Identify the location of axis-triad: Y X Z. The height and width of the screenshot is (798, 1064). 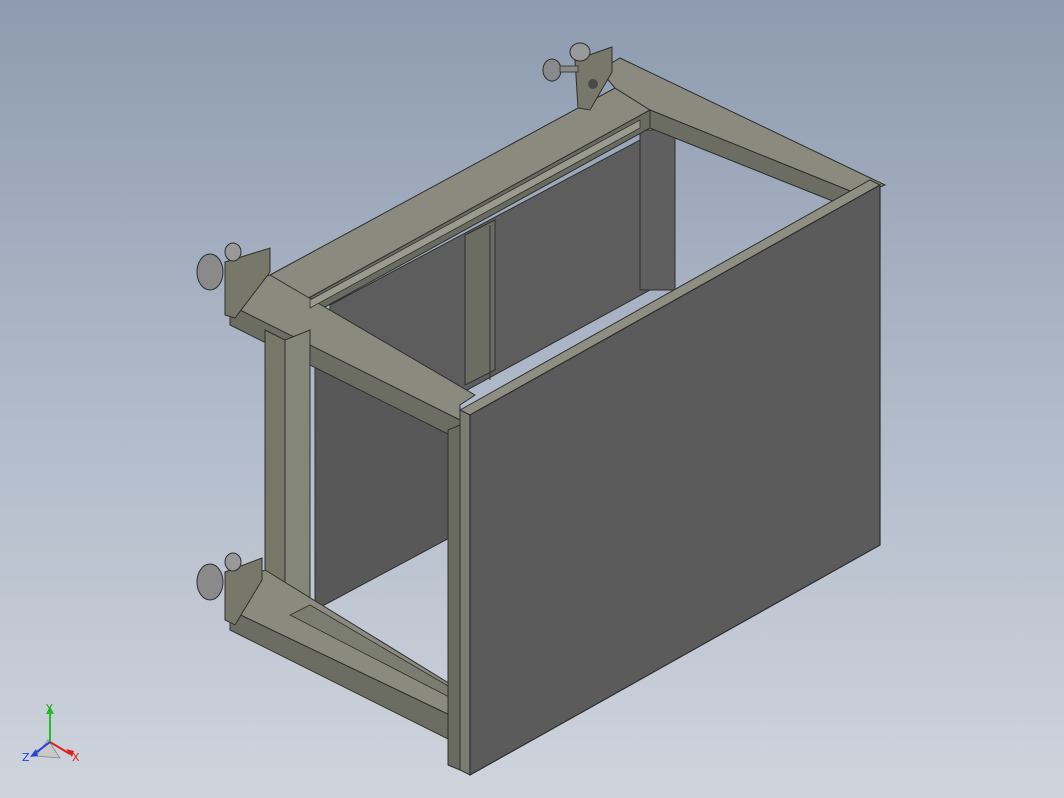
(51, 733).